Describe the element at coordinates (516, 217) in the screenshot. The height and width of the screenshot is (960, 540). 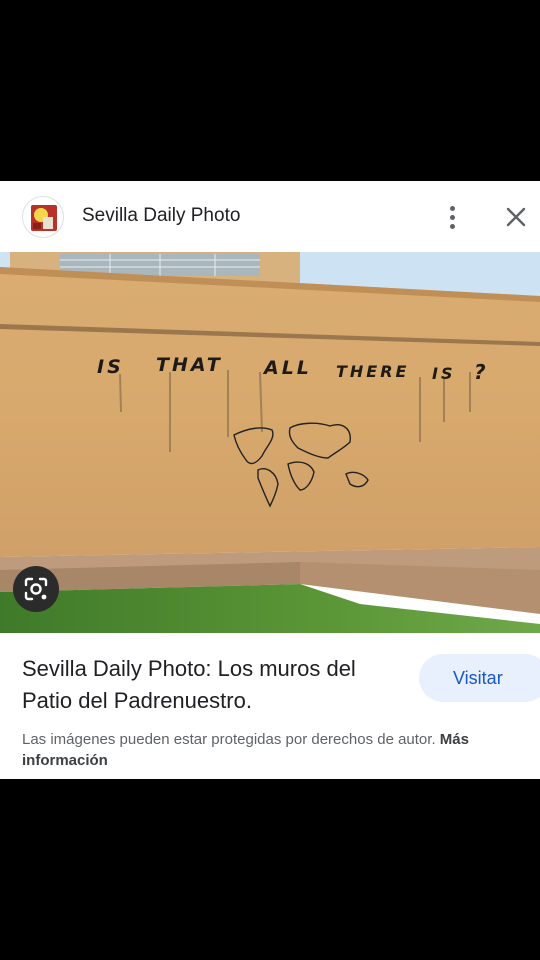
I see `close-icon` at that location.